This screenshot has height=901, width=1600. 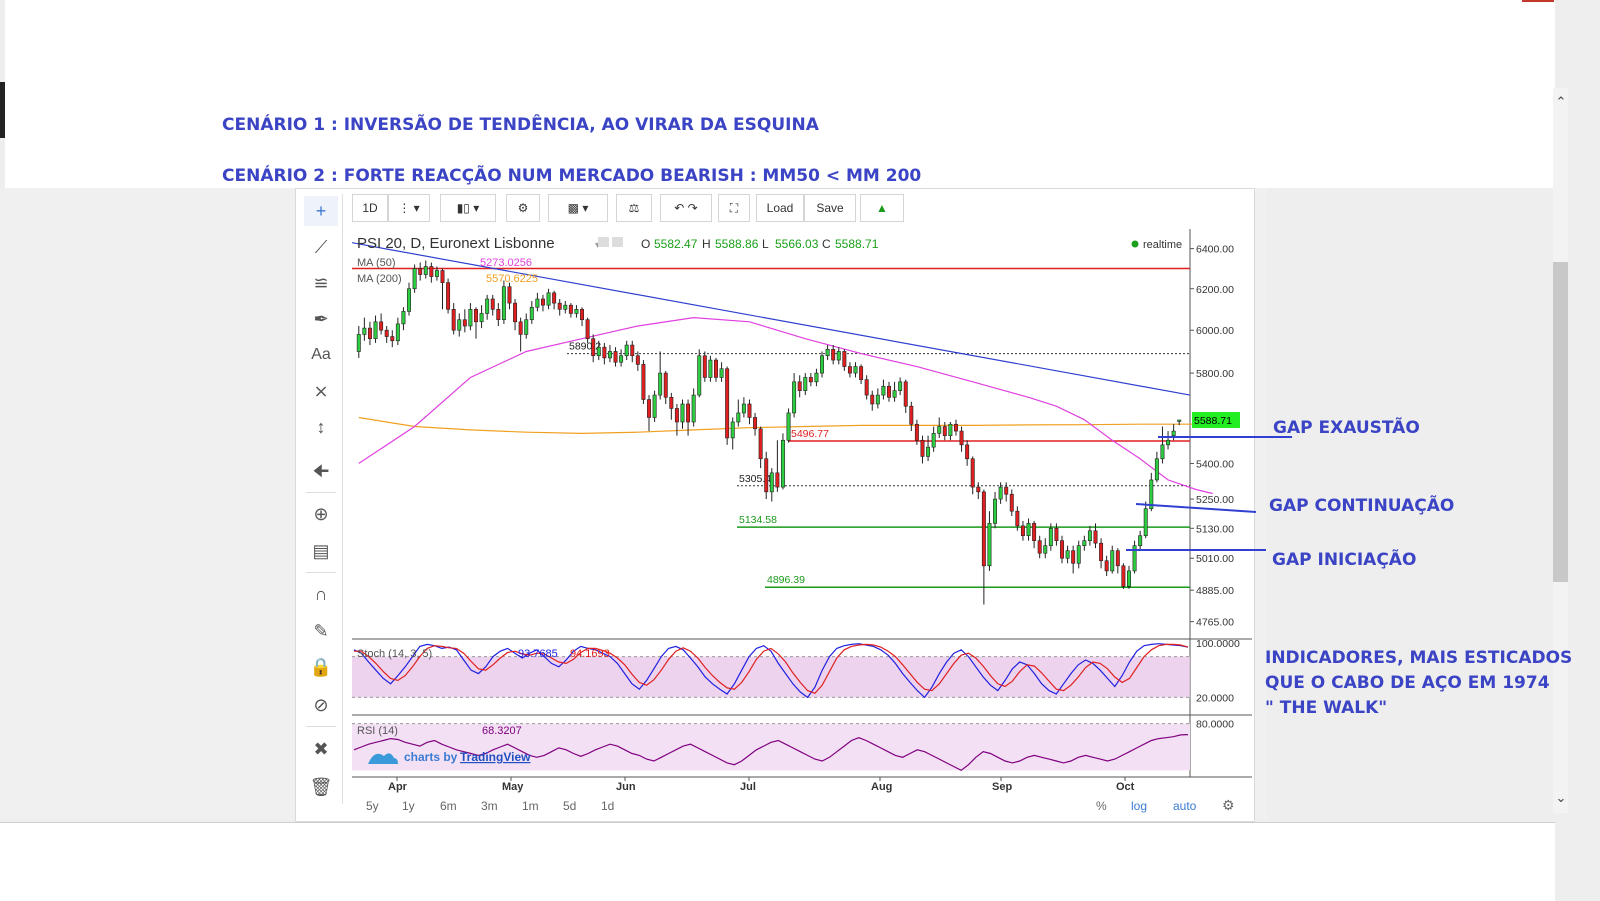 I want to click on rsi-legend-label: RSI (14), so click(x=377, y=731).